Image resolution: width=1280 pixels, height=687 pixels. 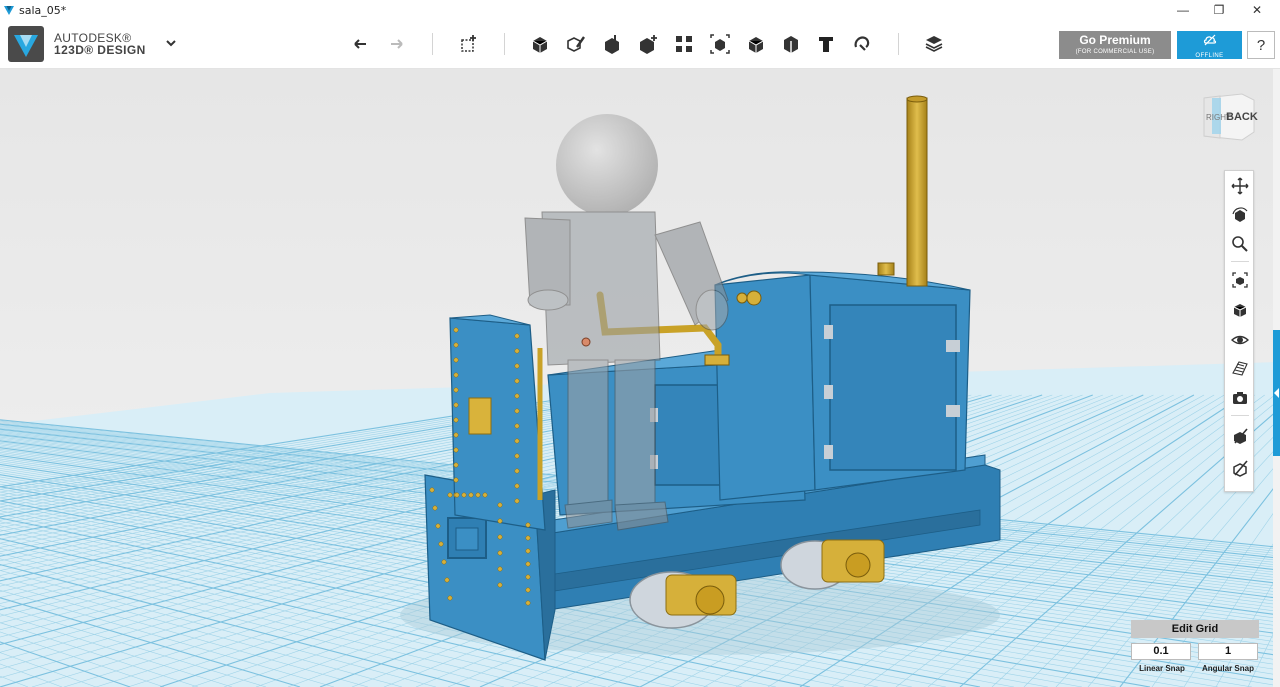 I want to click on grid-button, so click(x=1240, y=368).